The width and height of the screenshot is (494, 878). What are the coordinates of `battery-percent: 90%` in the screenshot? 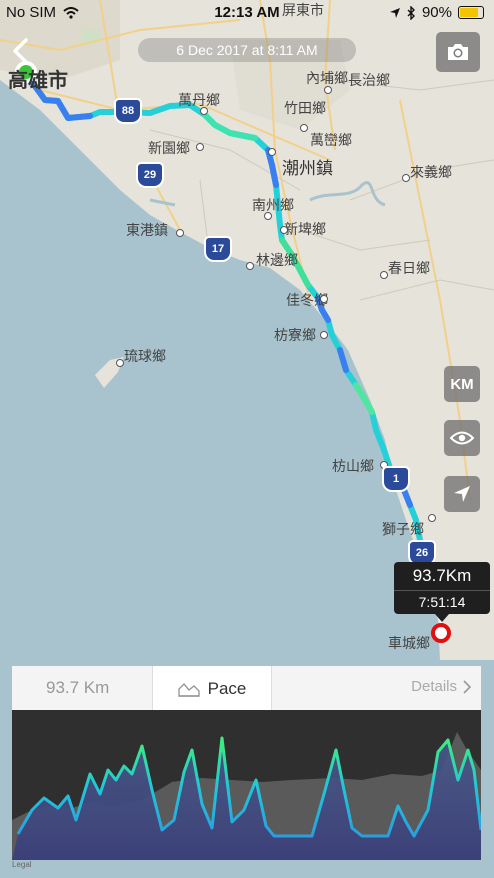 It's located at (436, 12).